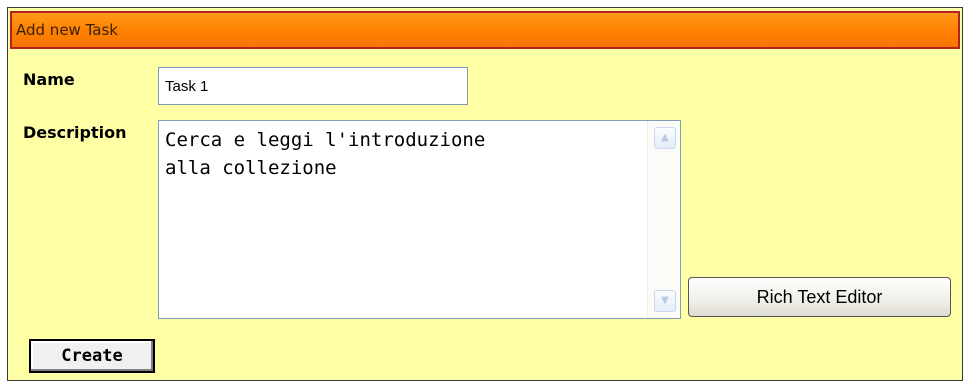 The image size is (975, 388). What do you see at coordinates (665, 301) in the screenshot?
I see `scroll-down-icon: ▼` at bounding box center [665, 301].